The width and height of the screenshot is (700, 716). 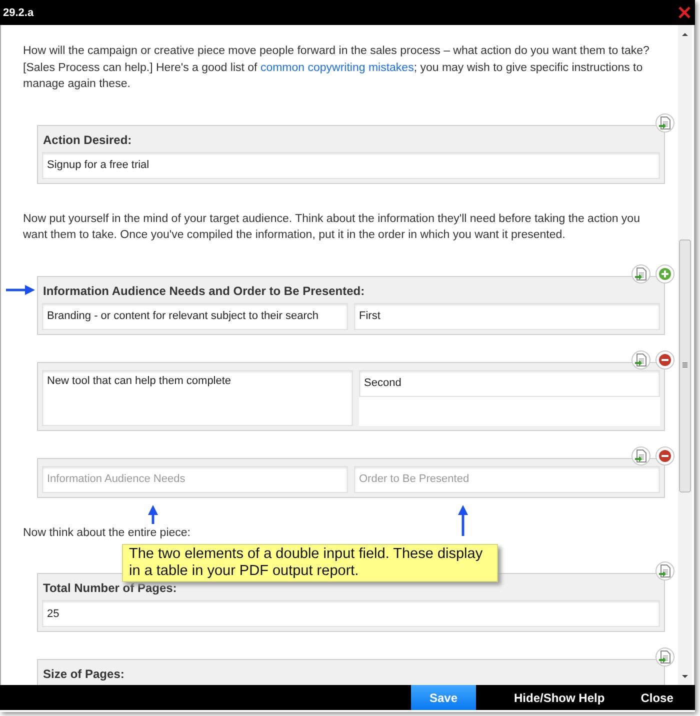 I want to click on field-label: Action Desired:, so click(x=88, y=140).